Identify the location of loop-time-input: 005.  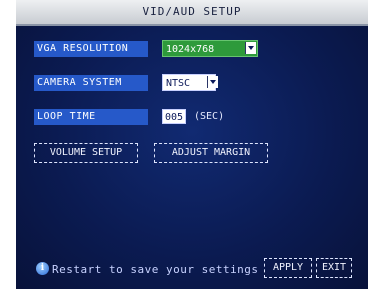
(174, 116).